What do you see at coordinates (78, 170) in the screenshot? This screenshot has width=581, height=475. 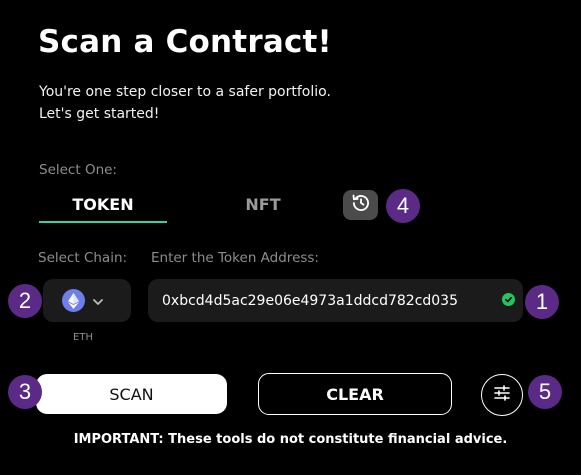 I see `select-one-label: Select One:` at bounding box center [78, 170].